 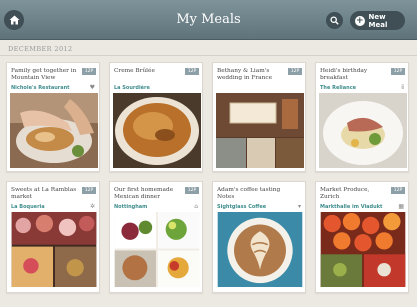 What do you see at coordinates (241, 207) in the screenshot?
I see `meal-location: Sightglass Coffee` at bounding box center [241, 207].